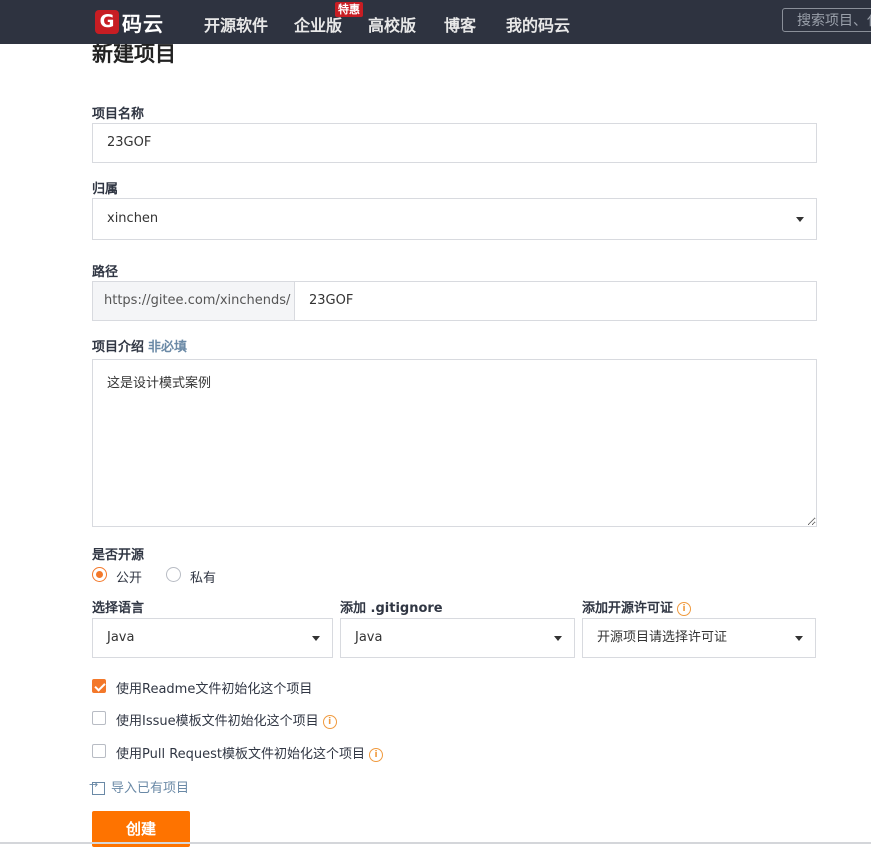  What do you see at coordinates (217, 721) in the screenshot?
I see `issue-template-label-text: 使用Issue模板文件初始化这个项目` at bounding box center [217, 721].